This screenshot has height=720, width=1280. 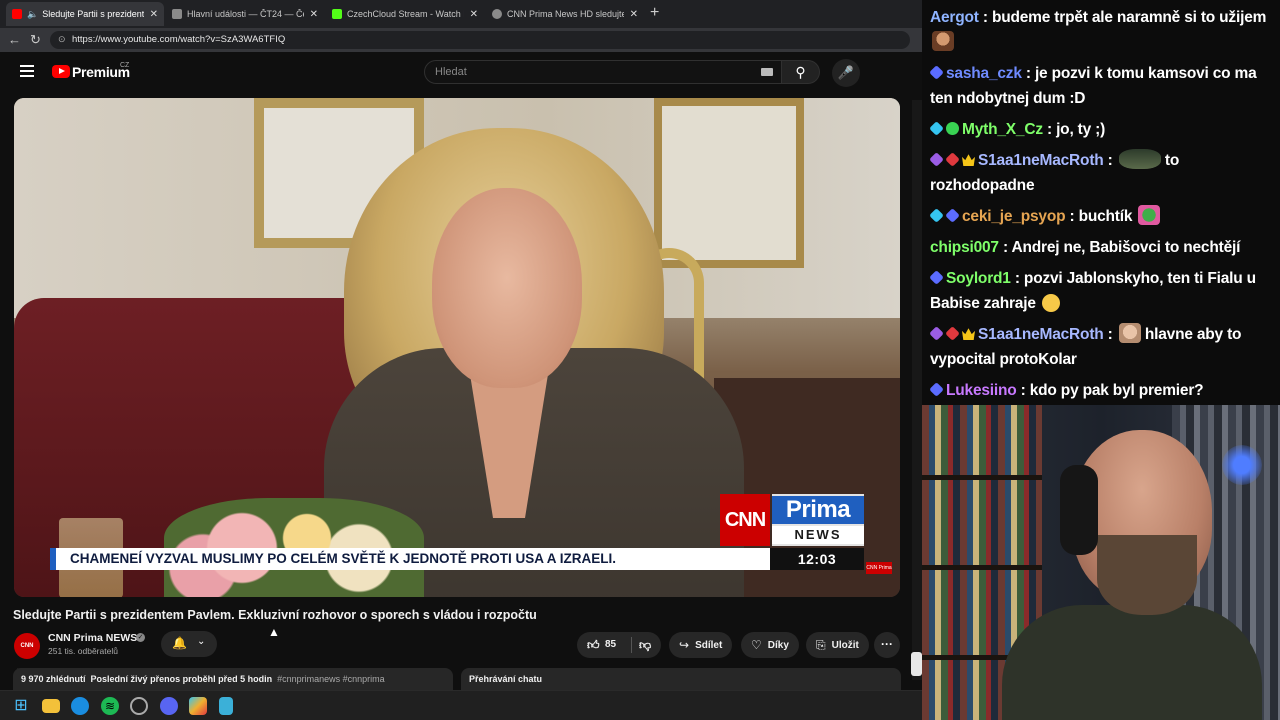 I want to click on chat-username: ceki_je_psyop, so click(x=1014, y=216).